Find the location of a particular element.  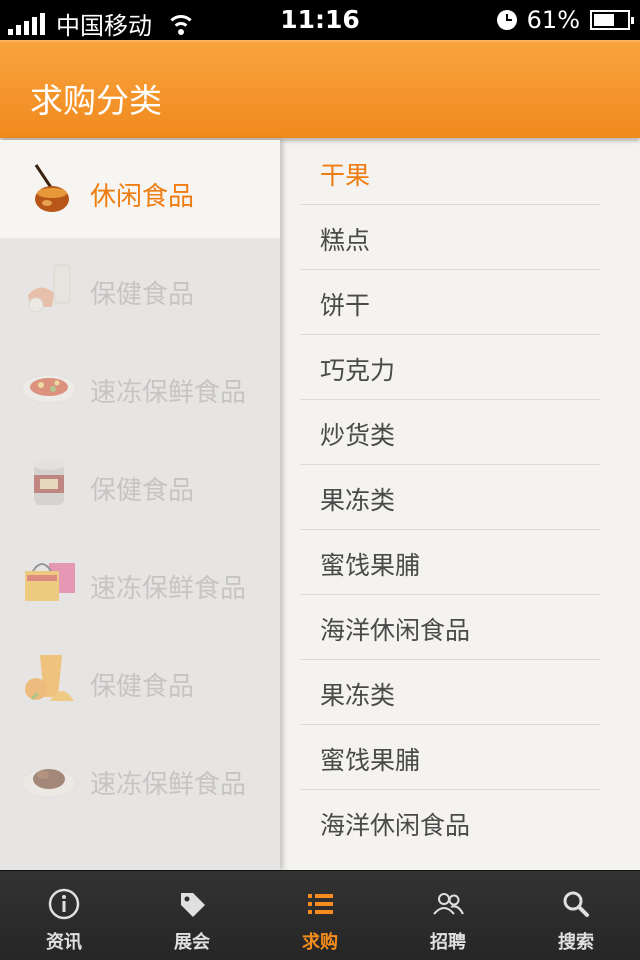

honey-jar-icon is located at coordinates (51, 188).